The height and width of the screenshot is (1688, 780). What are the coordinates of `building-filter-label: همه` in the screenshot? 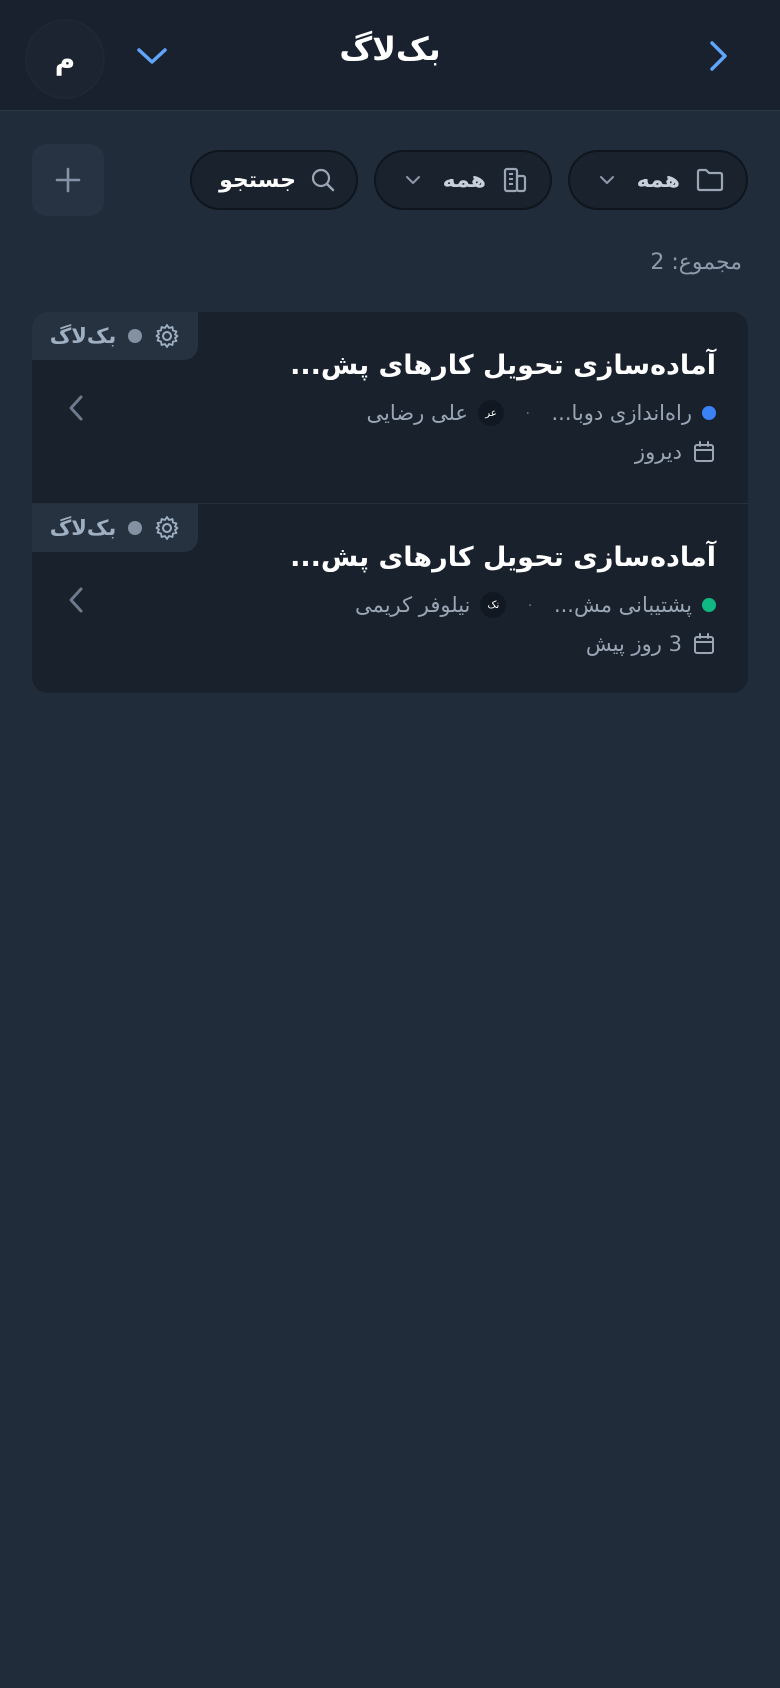 It's located at (464, 180).